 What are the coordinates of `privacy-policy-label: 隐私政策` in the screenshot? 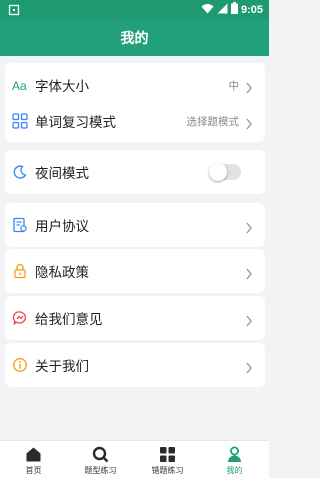 It's located at (62, 273).